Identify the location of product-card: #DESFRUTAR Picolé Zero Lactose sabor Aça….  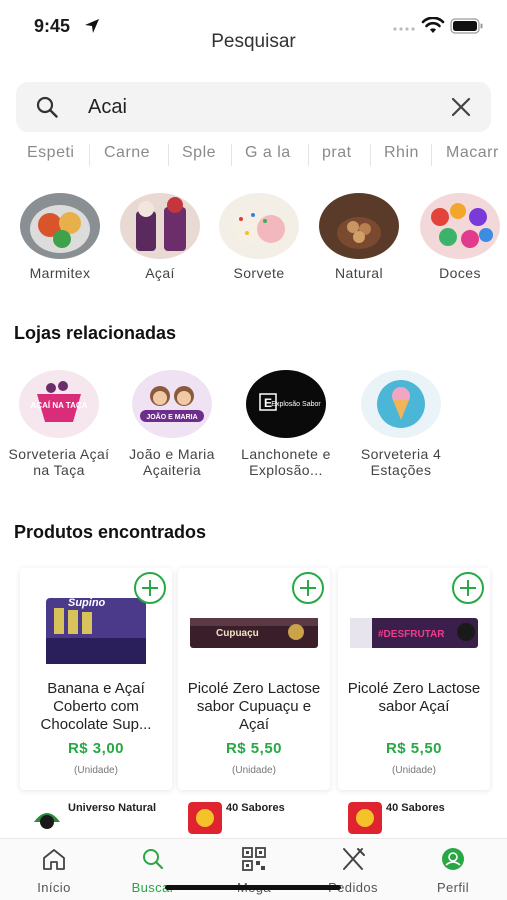
(414, 679).